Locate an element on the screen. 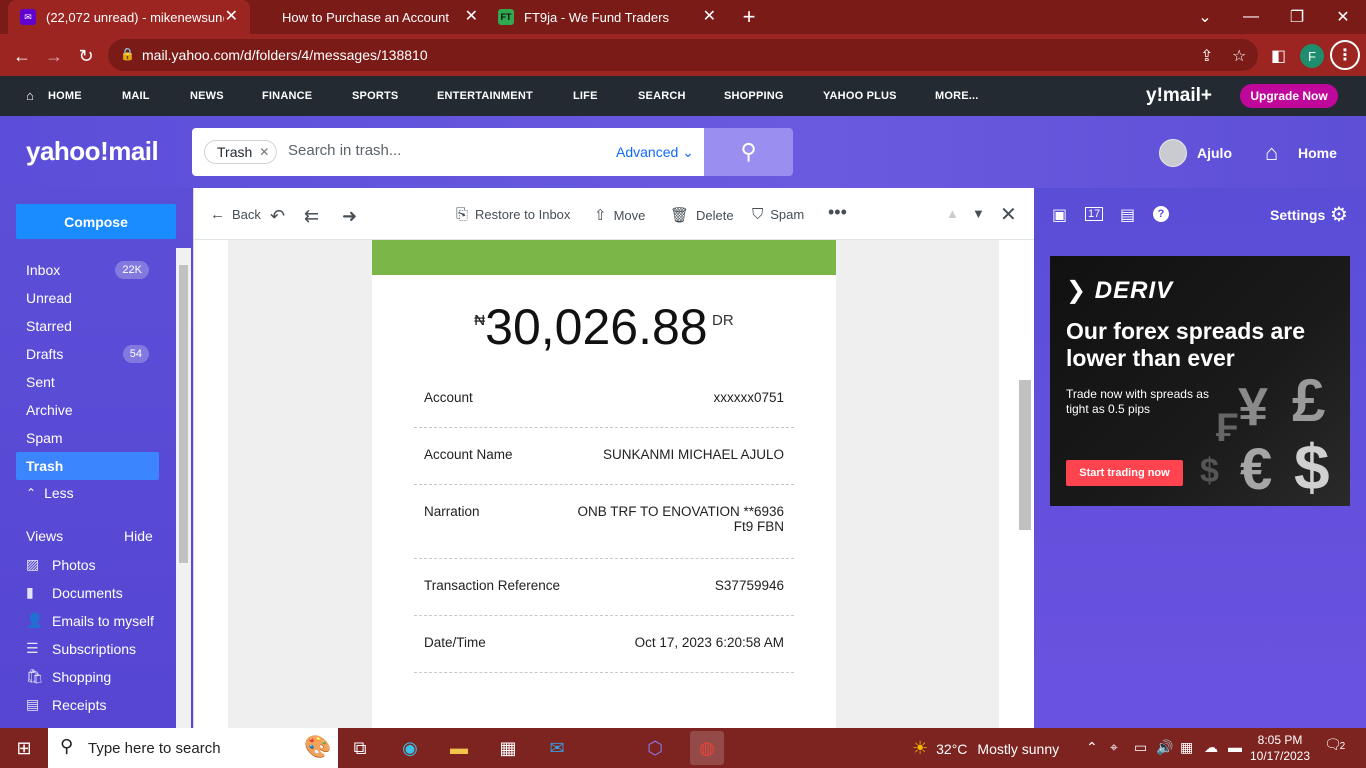 The height and width of the screenshot is (768, 1366). view-emails-to-myself: 👤 Emails to myself is located at coordinates (90, 620).